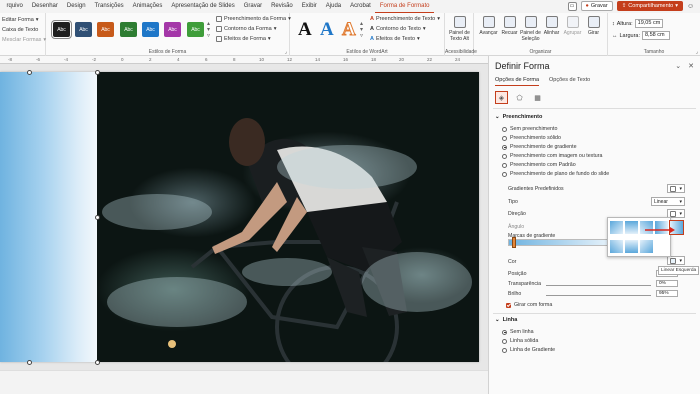 The image size is (700, 394). What do you see at coordinates (282, 6) in the screenshot?
I see `tab-review: Revisão` at bounding box center [282, 6].